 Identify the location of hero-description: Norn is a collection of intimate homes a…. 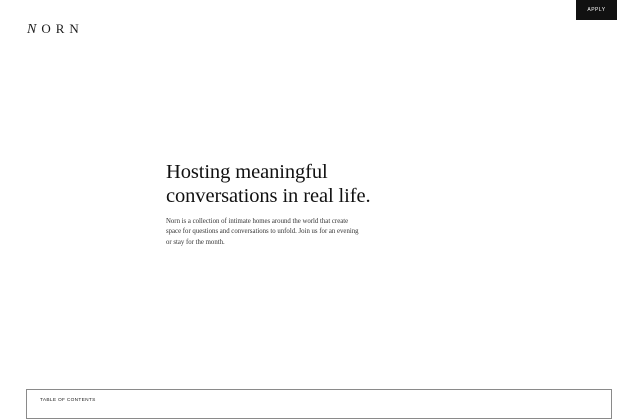
(262, 232).